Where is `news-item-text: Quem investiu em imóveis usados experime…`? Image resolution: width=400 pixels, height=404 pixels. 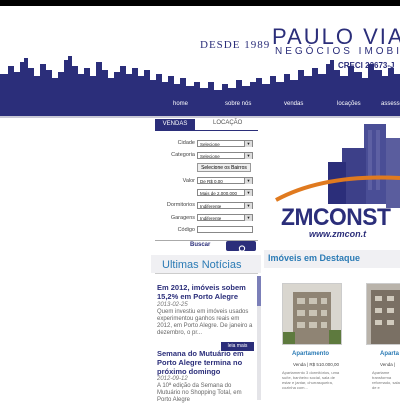
news-item-text: Quem investiu em imóveis usados experime… is located at coordinates (205, 322).